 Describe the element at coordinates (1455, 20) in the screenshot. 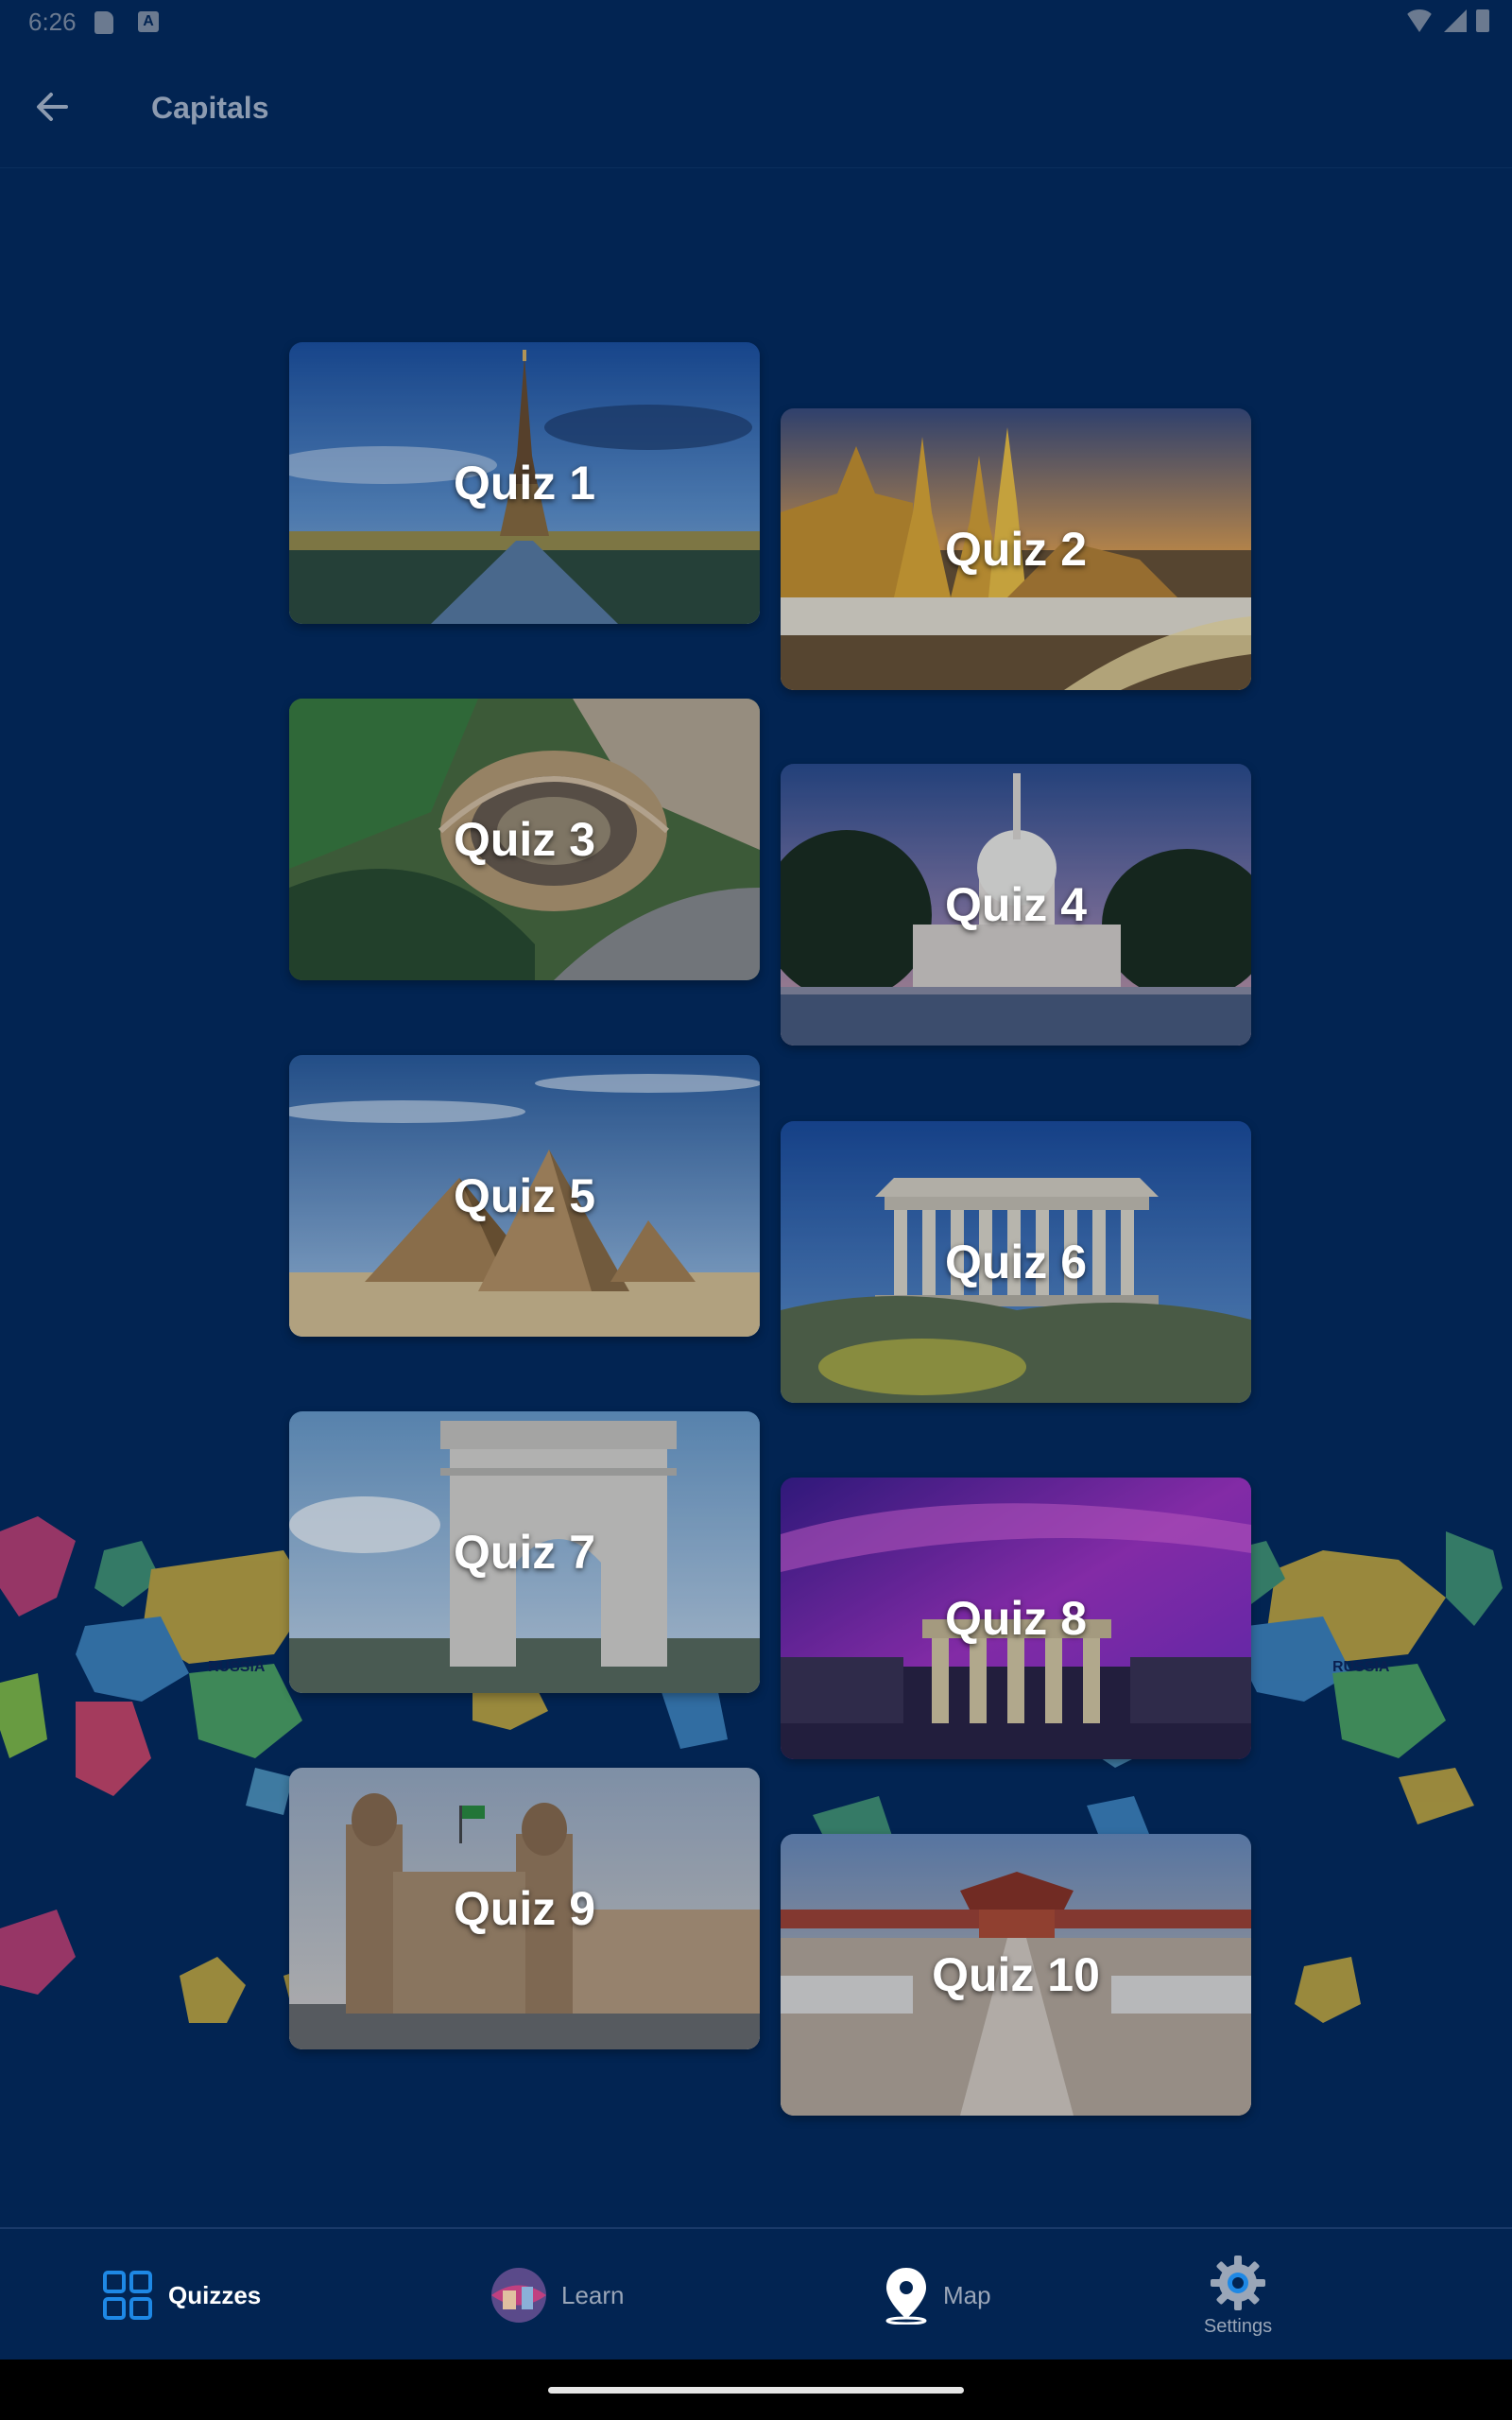

I see `signal-icon` at that location.